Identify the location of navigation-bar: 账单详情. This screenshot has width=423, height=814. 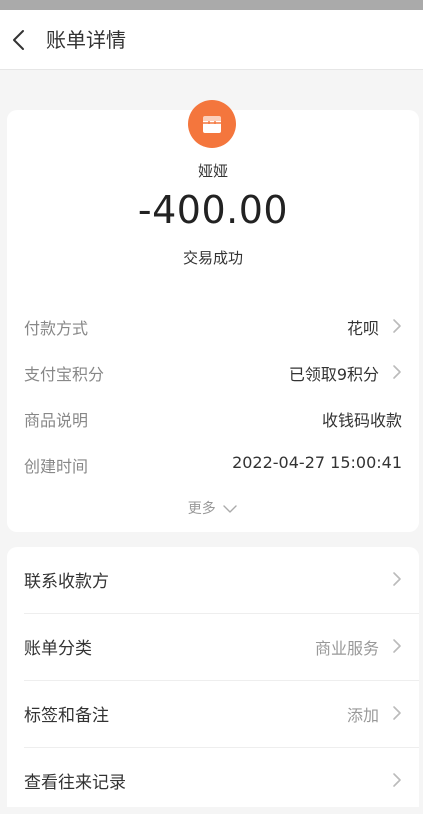
(211, 40).